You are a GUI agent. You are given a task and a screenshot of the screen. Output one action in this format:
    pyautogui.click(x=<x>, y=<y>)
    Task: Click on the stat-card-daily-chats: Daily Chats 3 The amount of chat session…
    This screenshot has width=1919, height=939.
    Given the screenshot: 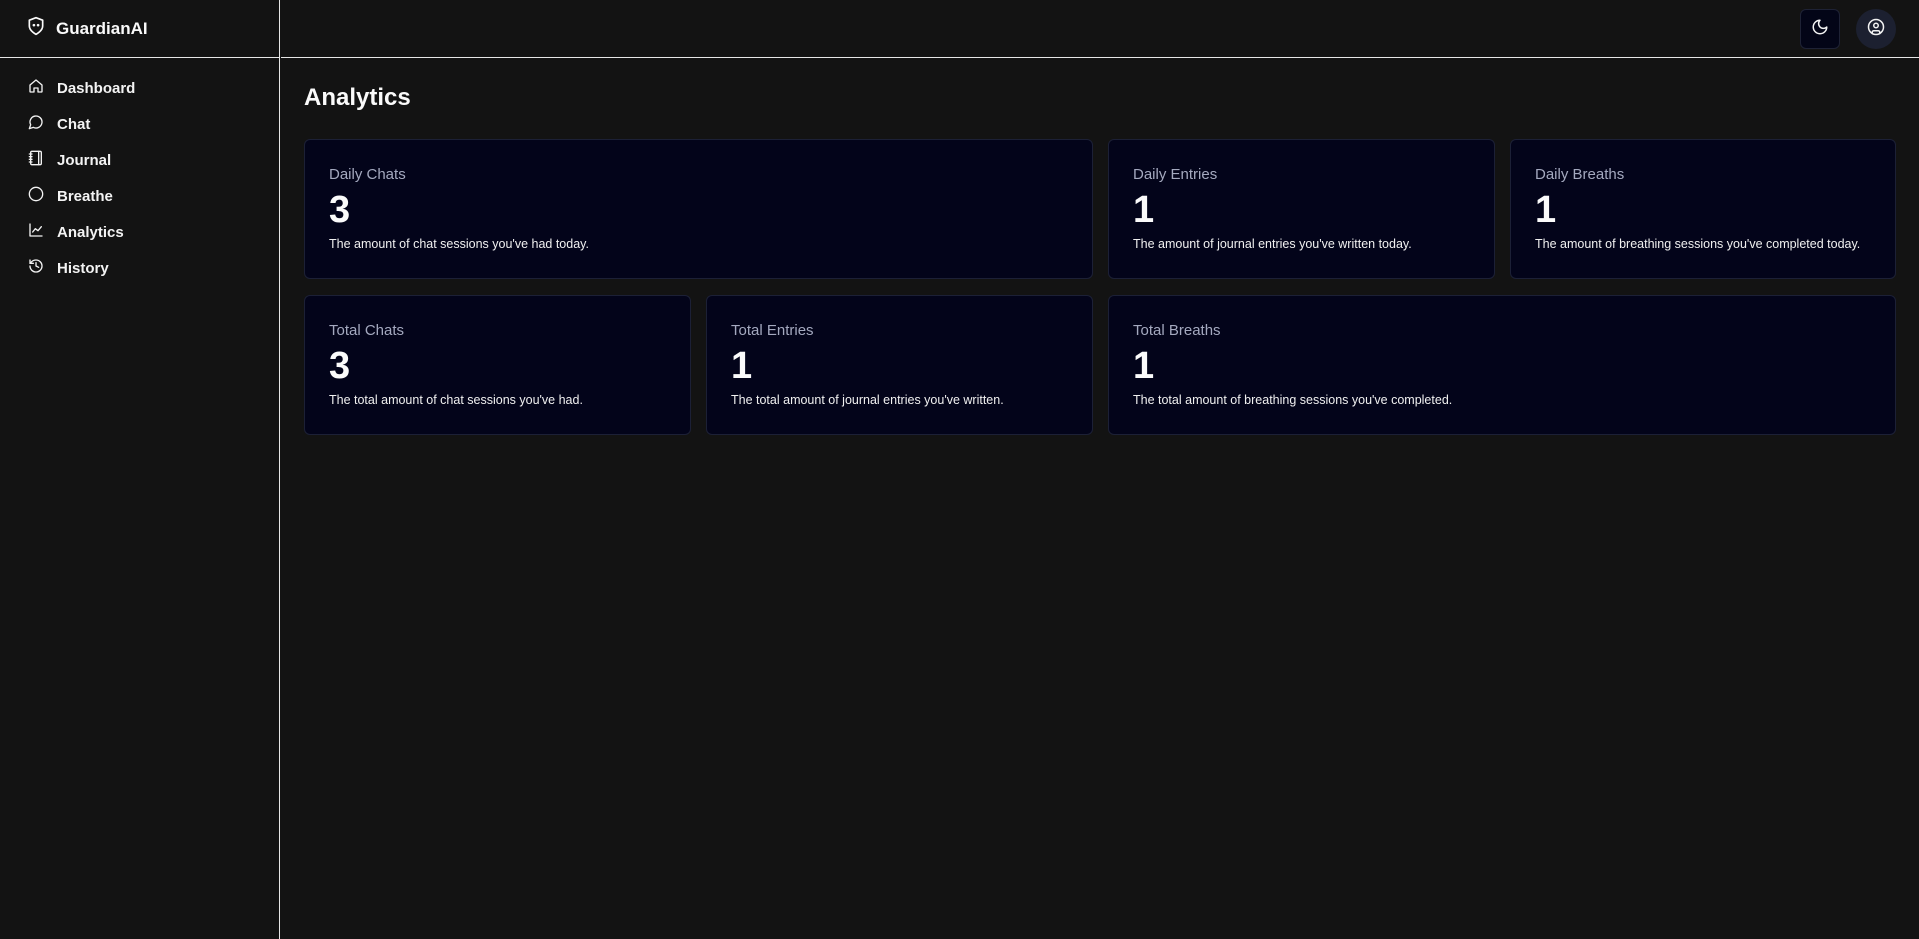 What is the action you would take?
    pyautogui.click(x=698, y=209)
    